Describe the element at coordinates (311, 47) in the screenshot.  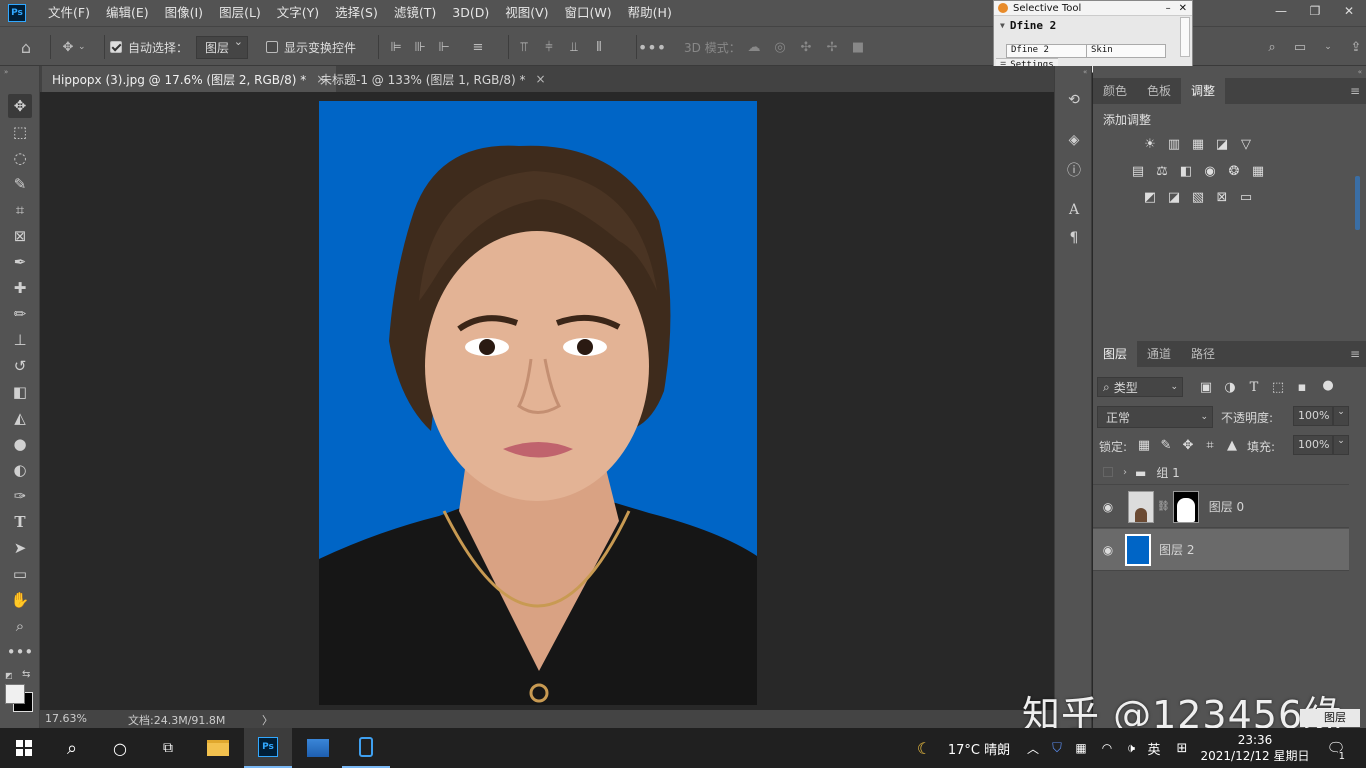
I see `show-transform-checkbox: 显示变换控件` at that location.